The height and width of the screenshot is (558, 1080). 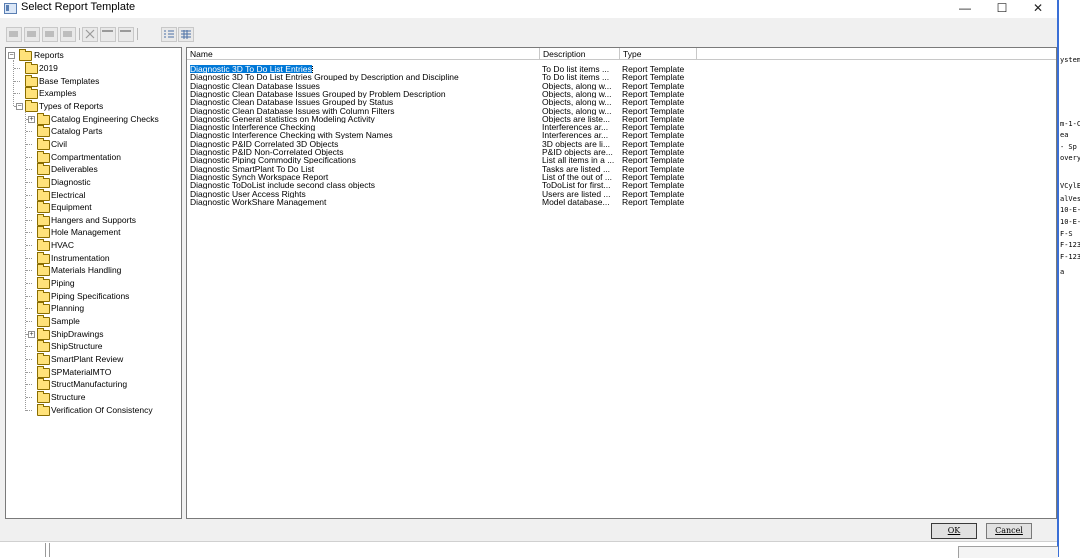 What do you see at coordinates (1066, 234) in the screenshot?
I see `console-line: F-S` at bounding box center [1066, 234].